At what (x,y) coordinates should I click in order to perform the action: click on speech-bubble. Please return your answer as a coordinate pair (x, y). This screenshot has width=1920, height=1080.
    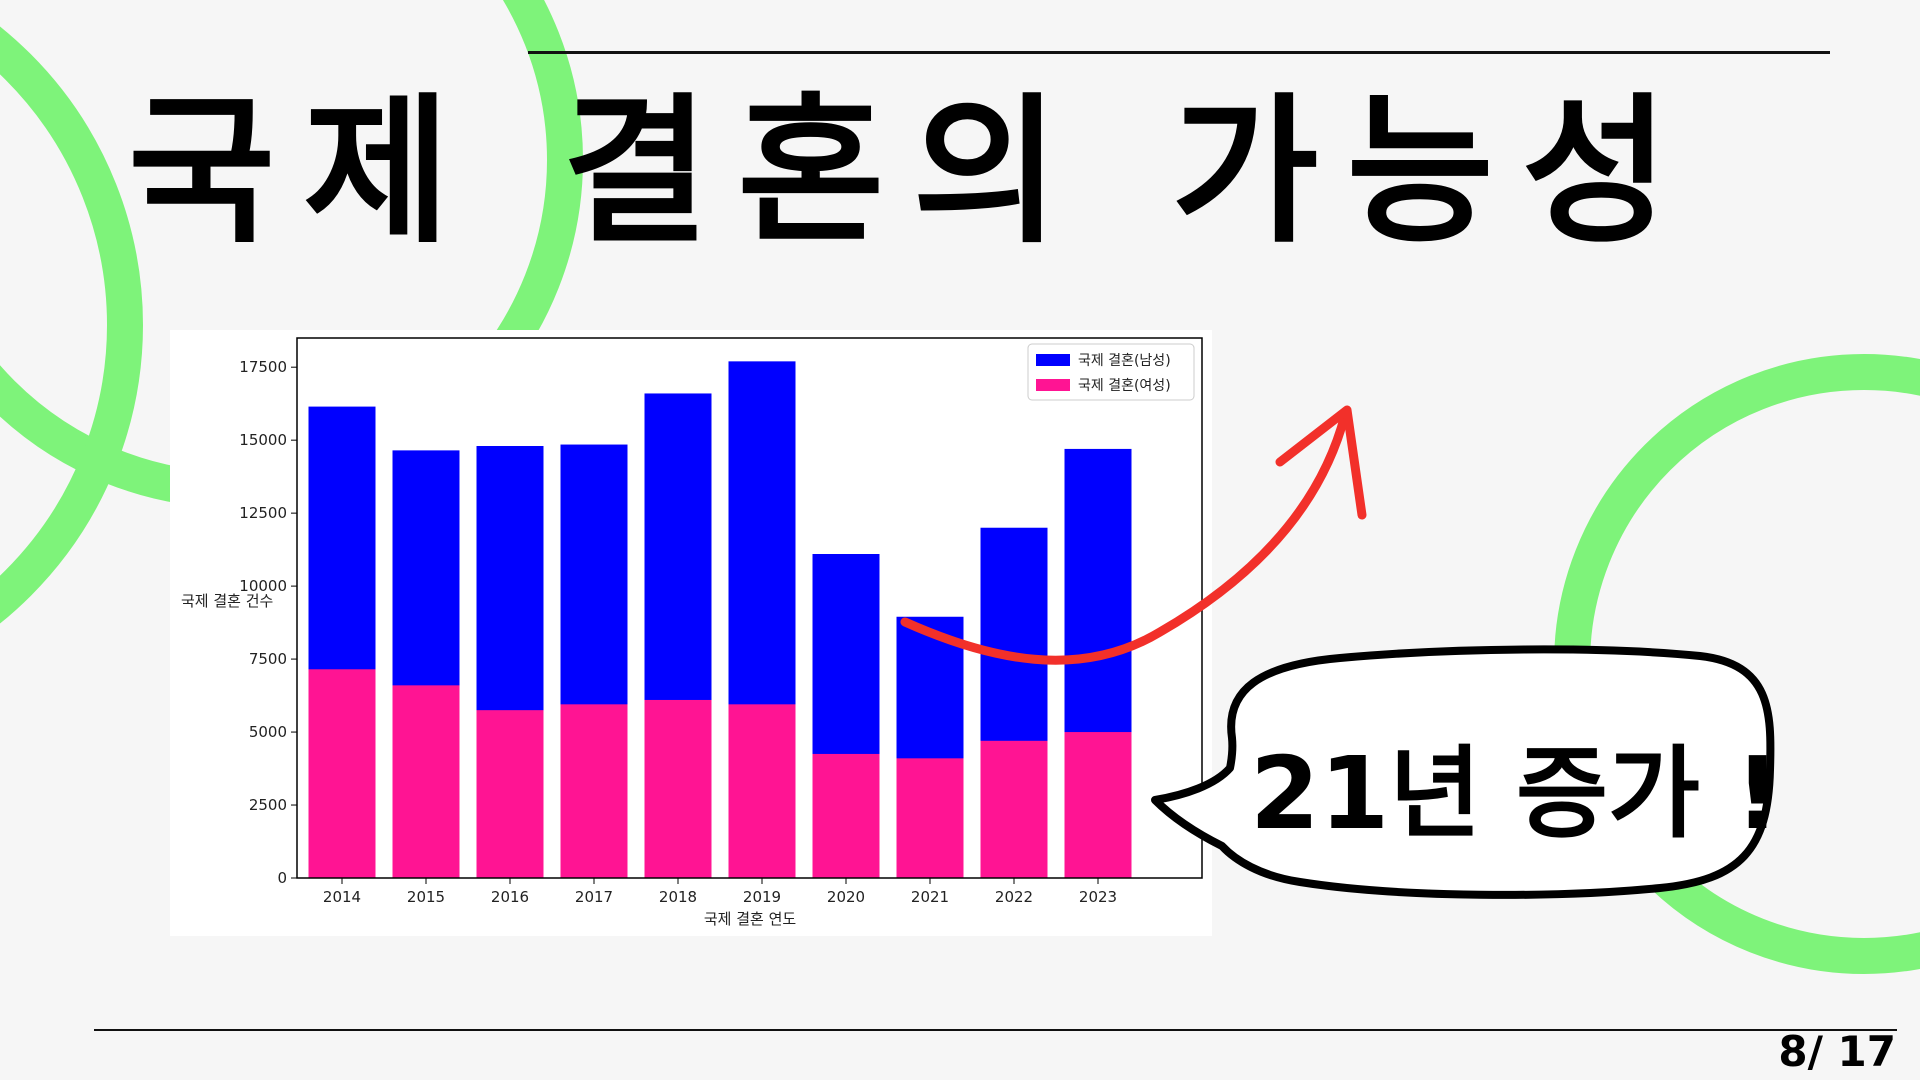
    Looking at the image, I should click on (1463, 772).